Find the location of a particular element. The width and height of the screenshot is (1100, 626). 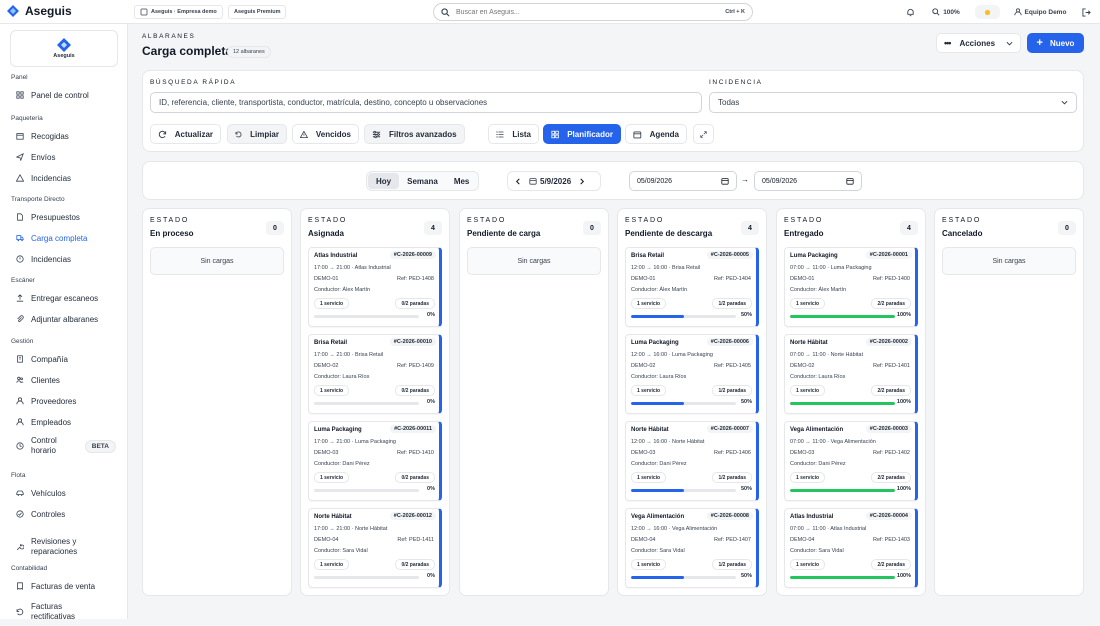

sidebar-item-adjuntar-albaranes: Adjuntar albaranes is located at coordinates (65, 319).